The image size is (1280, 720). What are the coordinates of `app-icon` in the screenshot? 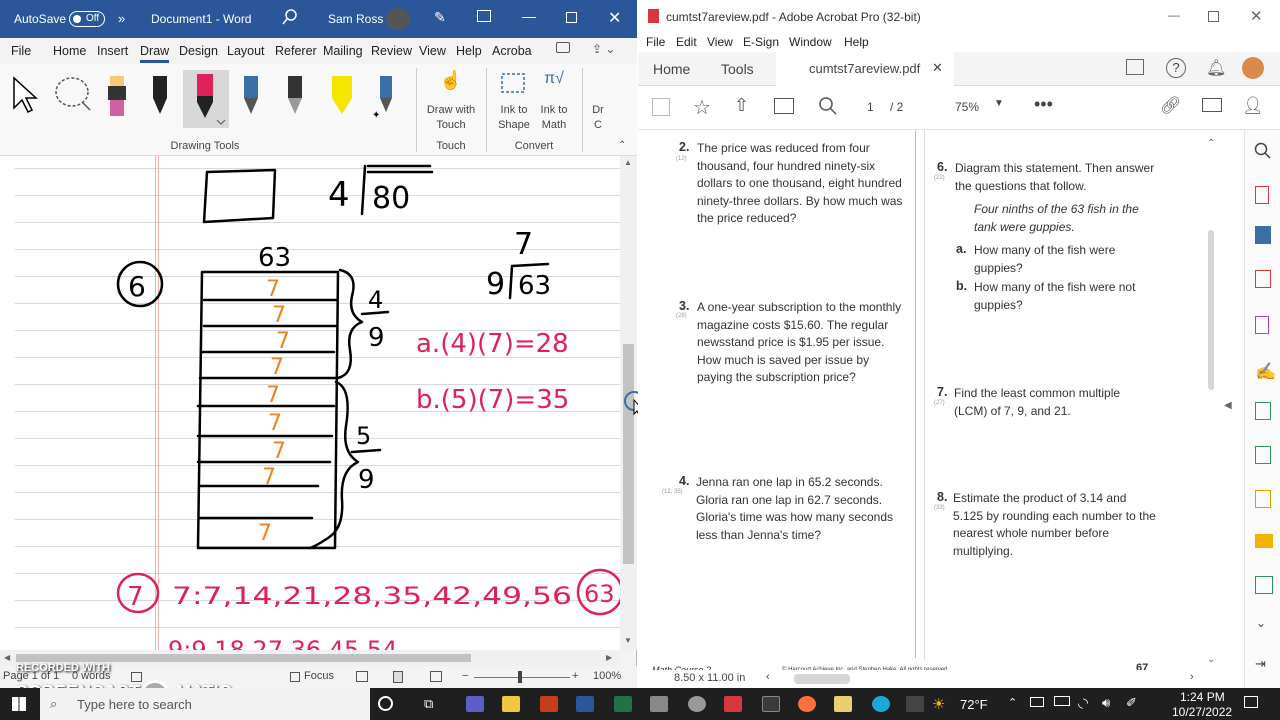 It's located at (771, 704).